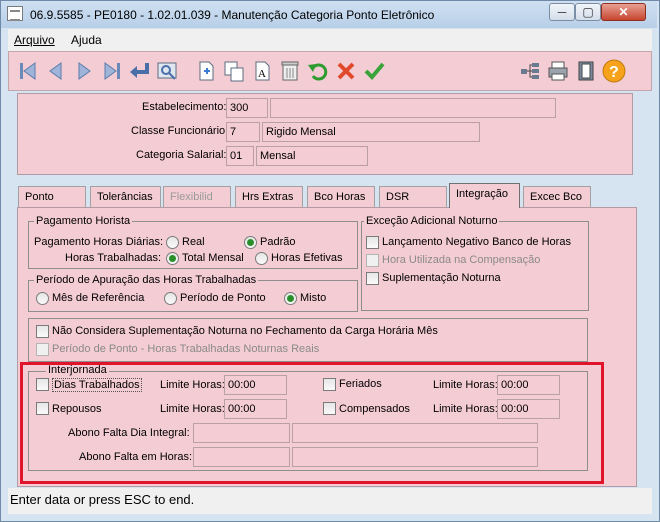 Image resolution: width=660 pixels, height=522 pixels. Describe the element at coordinates (432, 221) in the screenshot. I see `excecao-group-title: Exceção Adicional Noturno` at that location.